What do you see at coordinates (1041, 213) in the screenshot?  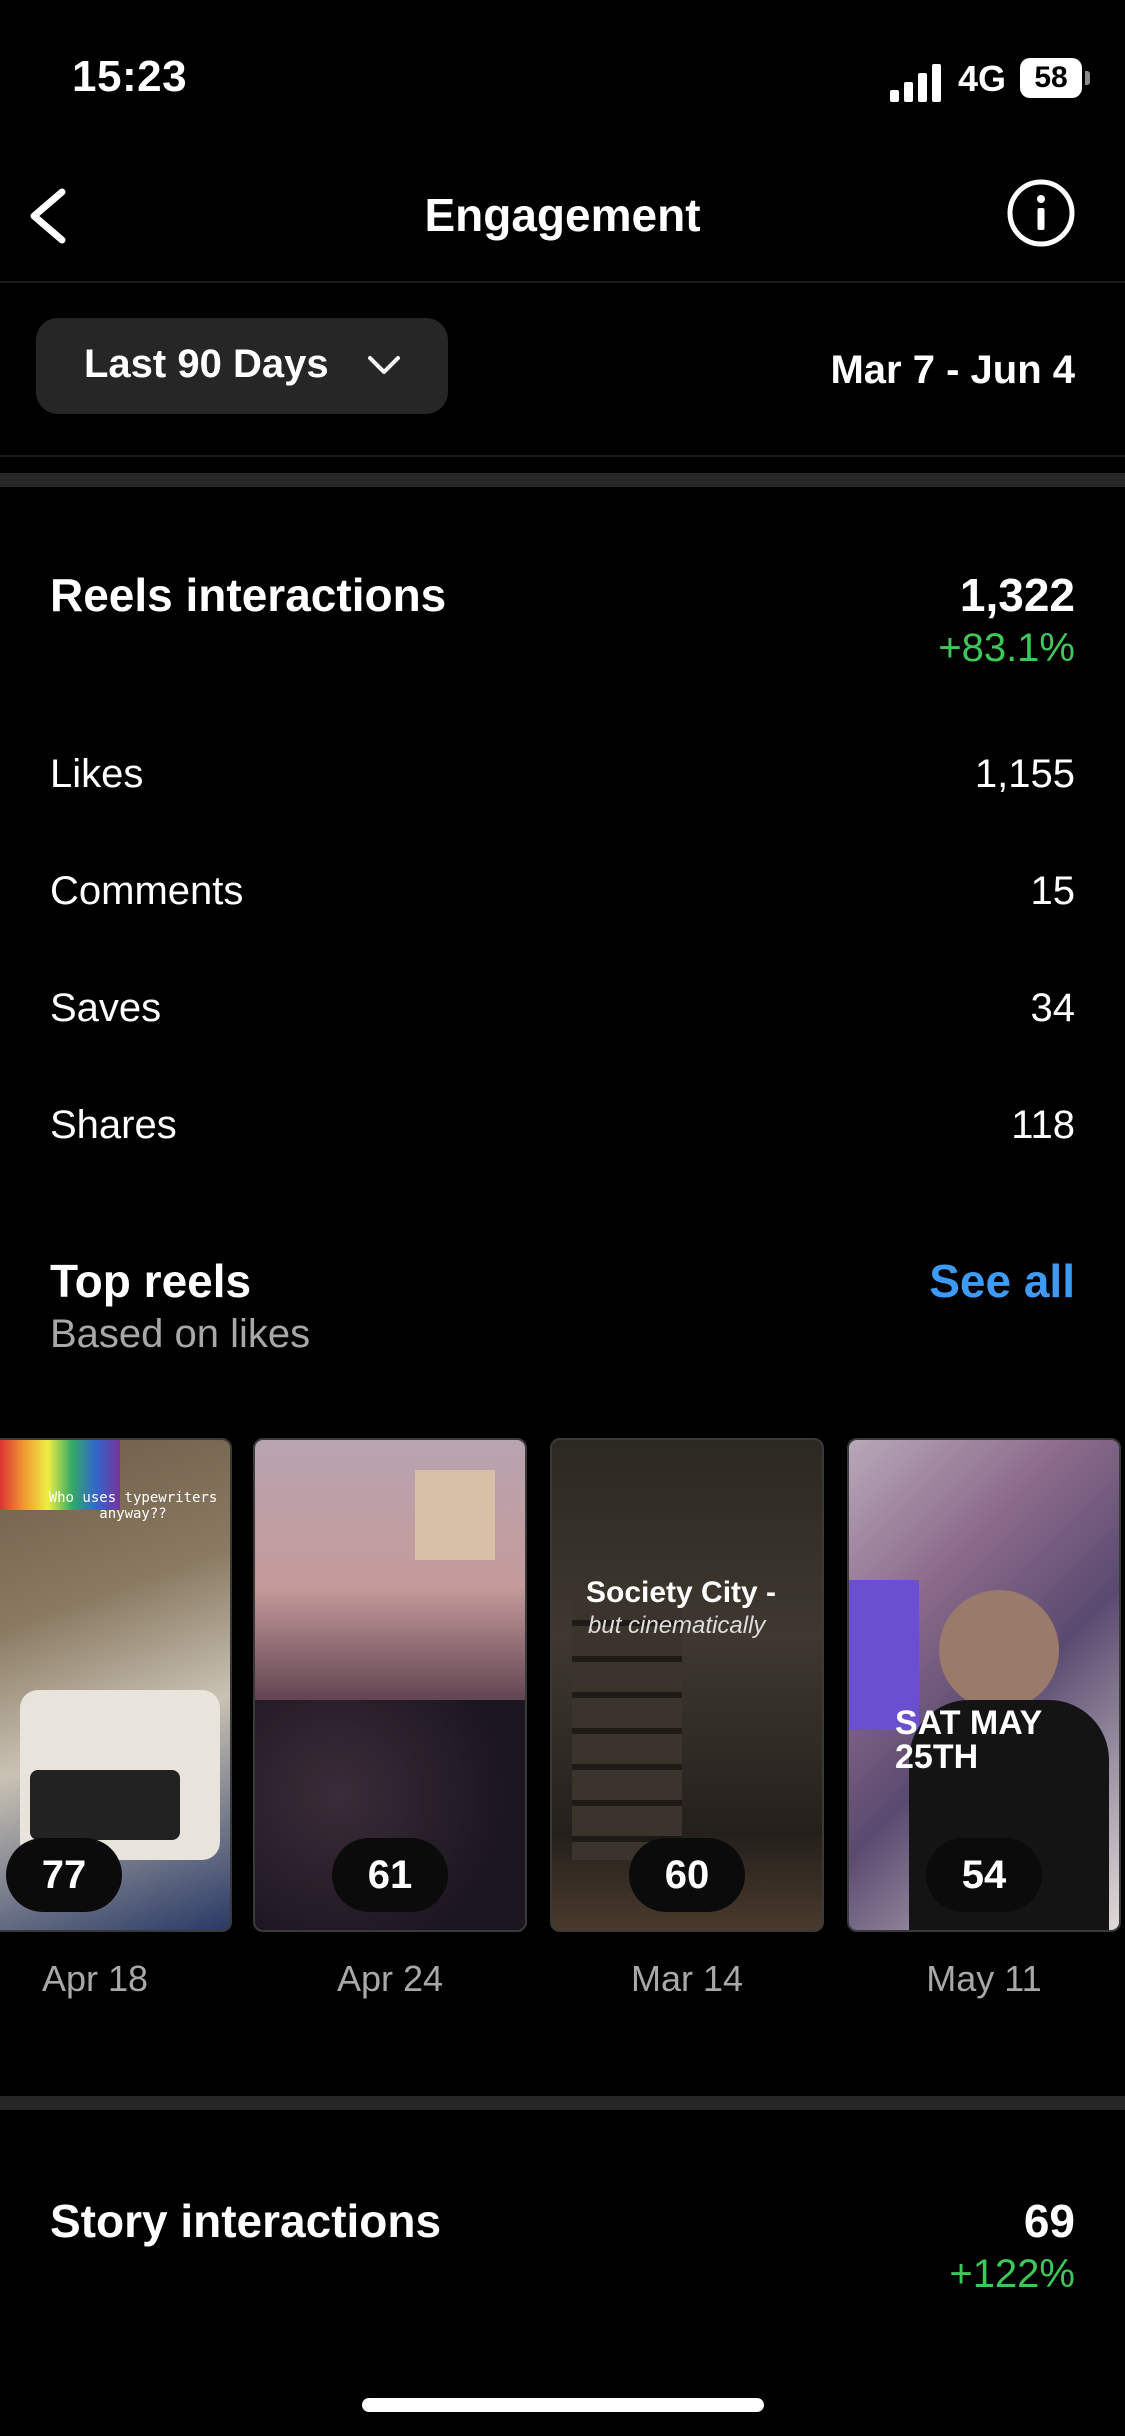 I see `info-icon` at bounding box center [1041, 213].